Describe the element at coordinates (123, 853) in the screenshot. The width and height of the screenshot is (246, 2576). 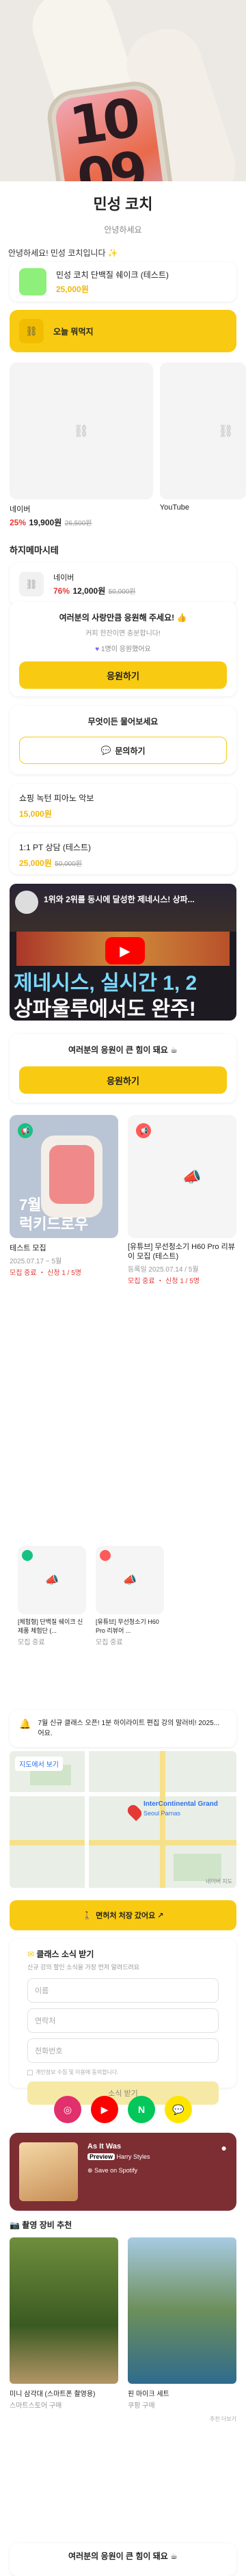
I see `product-card: 1:1 PT 상담 (테스트) 25,000원 50,000원` at that location.